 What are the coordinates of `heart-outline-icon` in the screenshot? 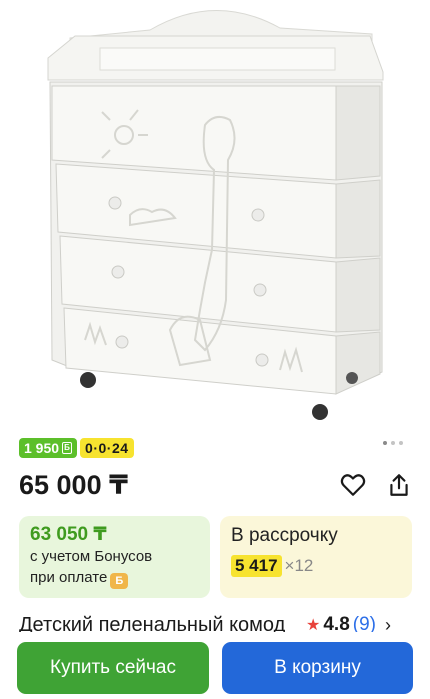 It's located at (353, 485).